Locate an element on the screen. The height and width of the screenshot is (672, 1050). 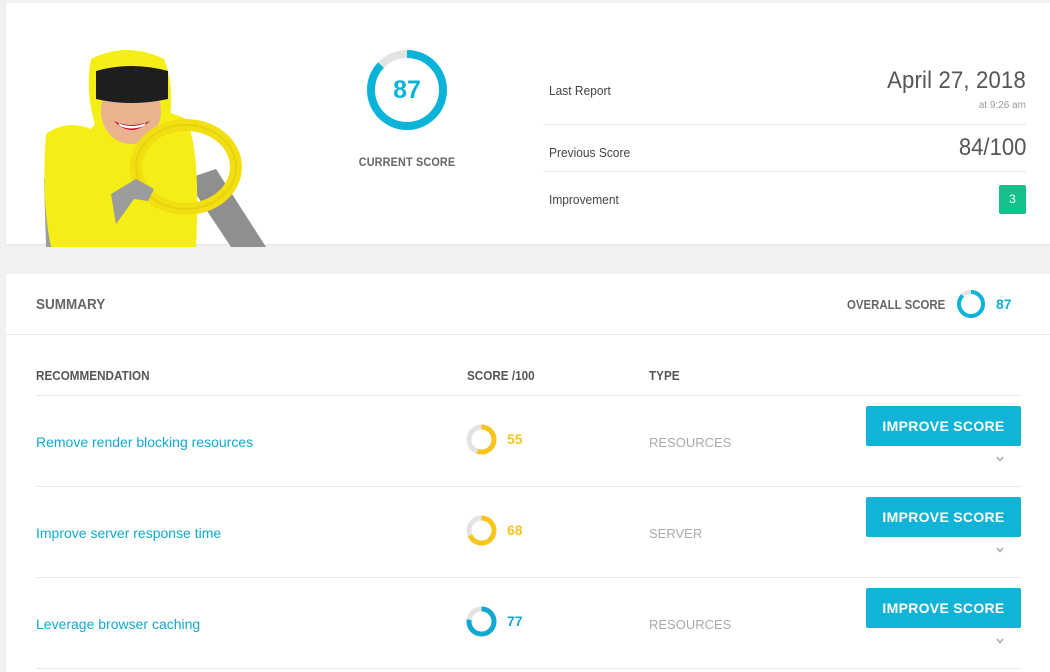
score-value: 68 is located at coordinates (515, 530).